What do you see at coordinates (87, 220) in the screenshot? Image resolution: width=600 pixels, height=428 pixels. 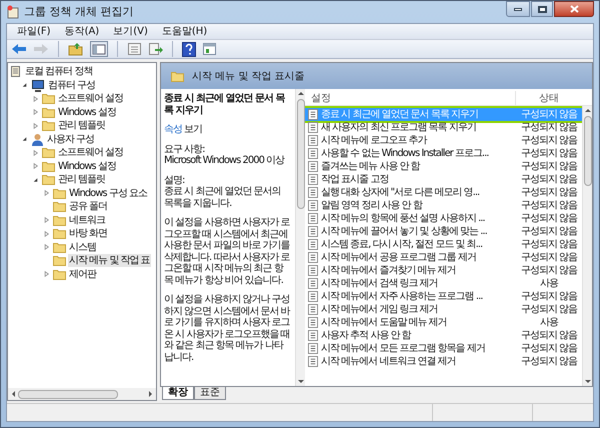 I see `tree-item: 네트워크` at bounding box center [87, 220].